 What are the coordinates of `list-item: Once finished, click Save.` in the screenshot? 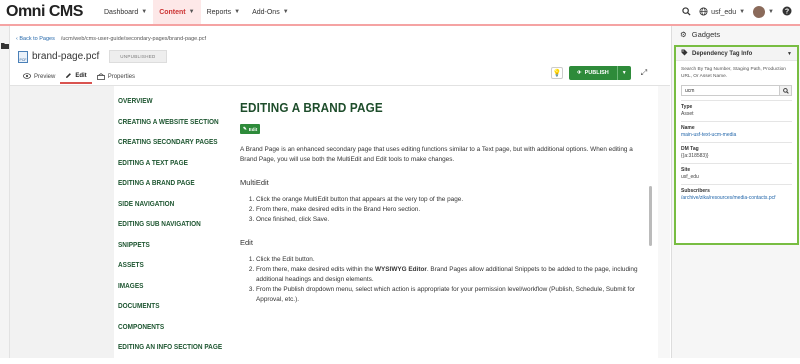 It's located at (447, 220).